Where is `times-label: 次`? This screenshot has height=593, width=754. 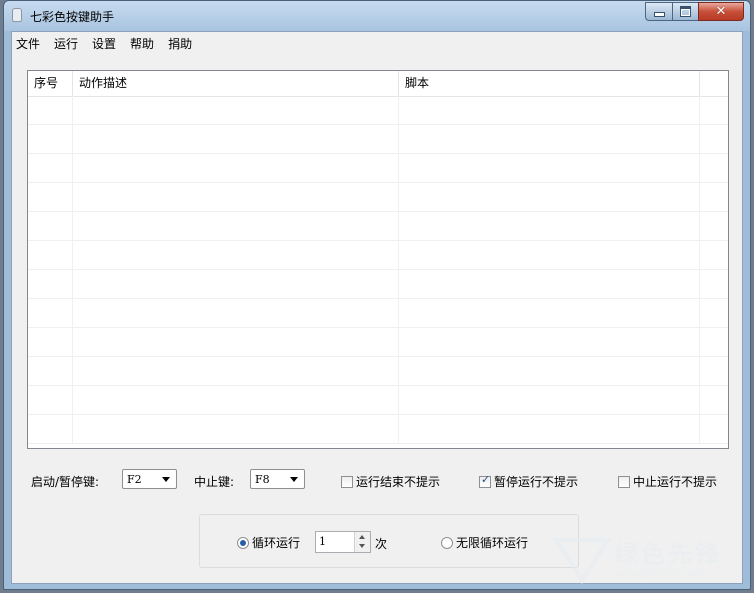 times-label: 次 is located at coordinates (381, 544).